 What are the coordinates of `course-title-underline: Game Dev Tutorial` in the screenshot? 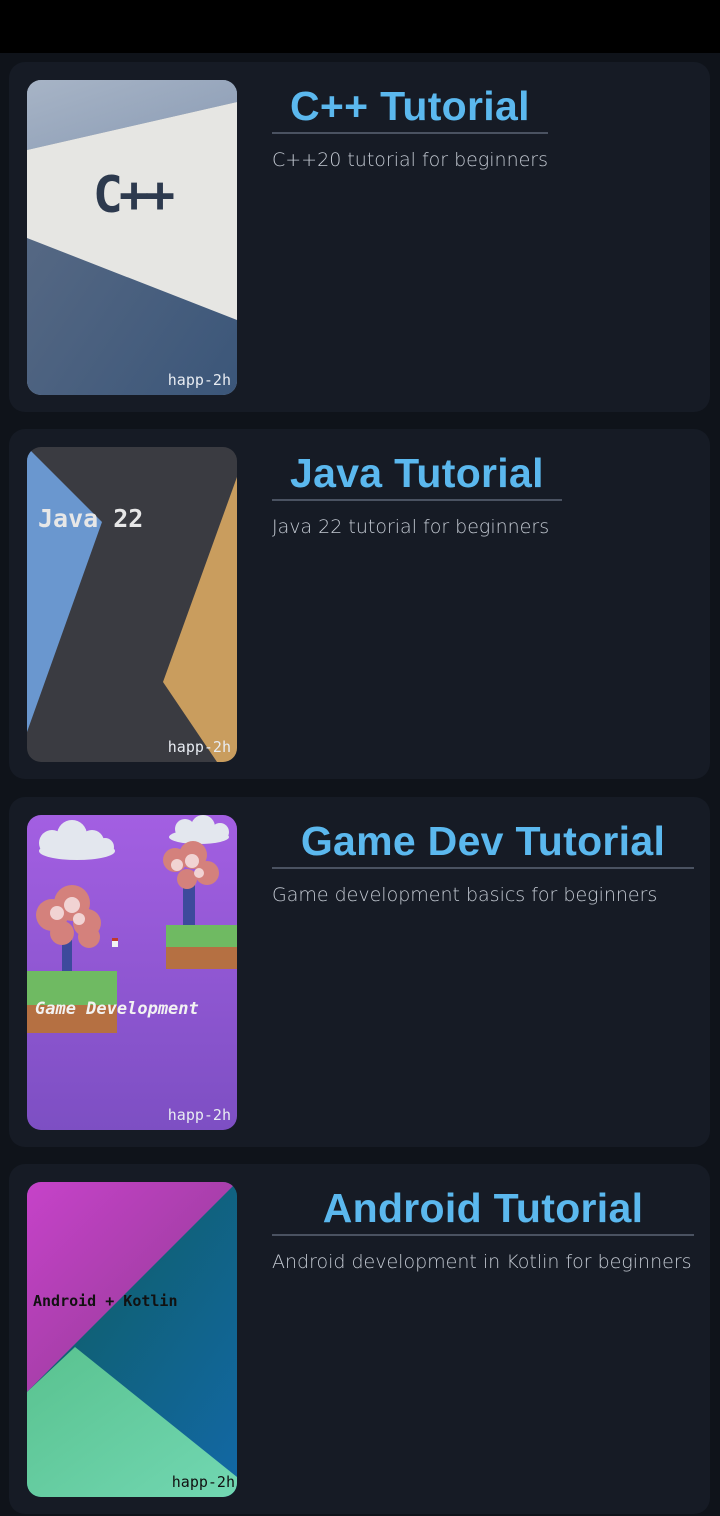 It's located at (483, 843).